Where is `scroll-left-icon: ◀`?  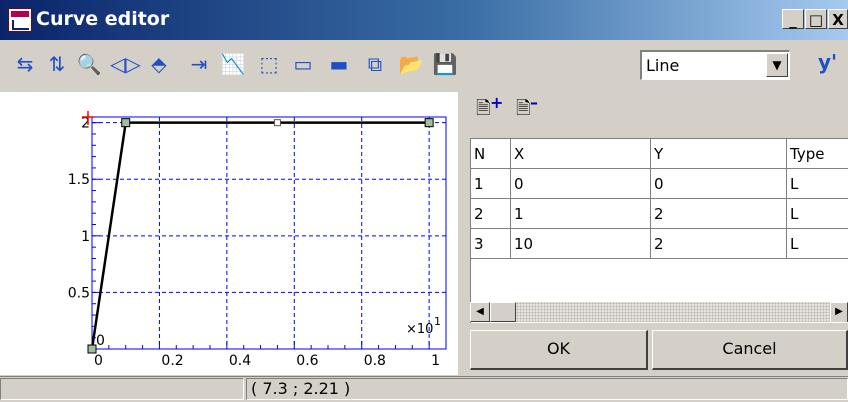
scroll-left-icon: ◀ is located at coordinates (480, 312).